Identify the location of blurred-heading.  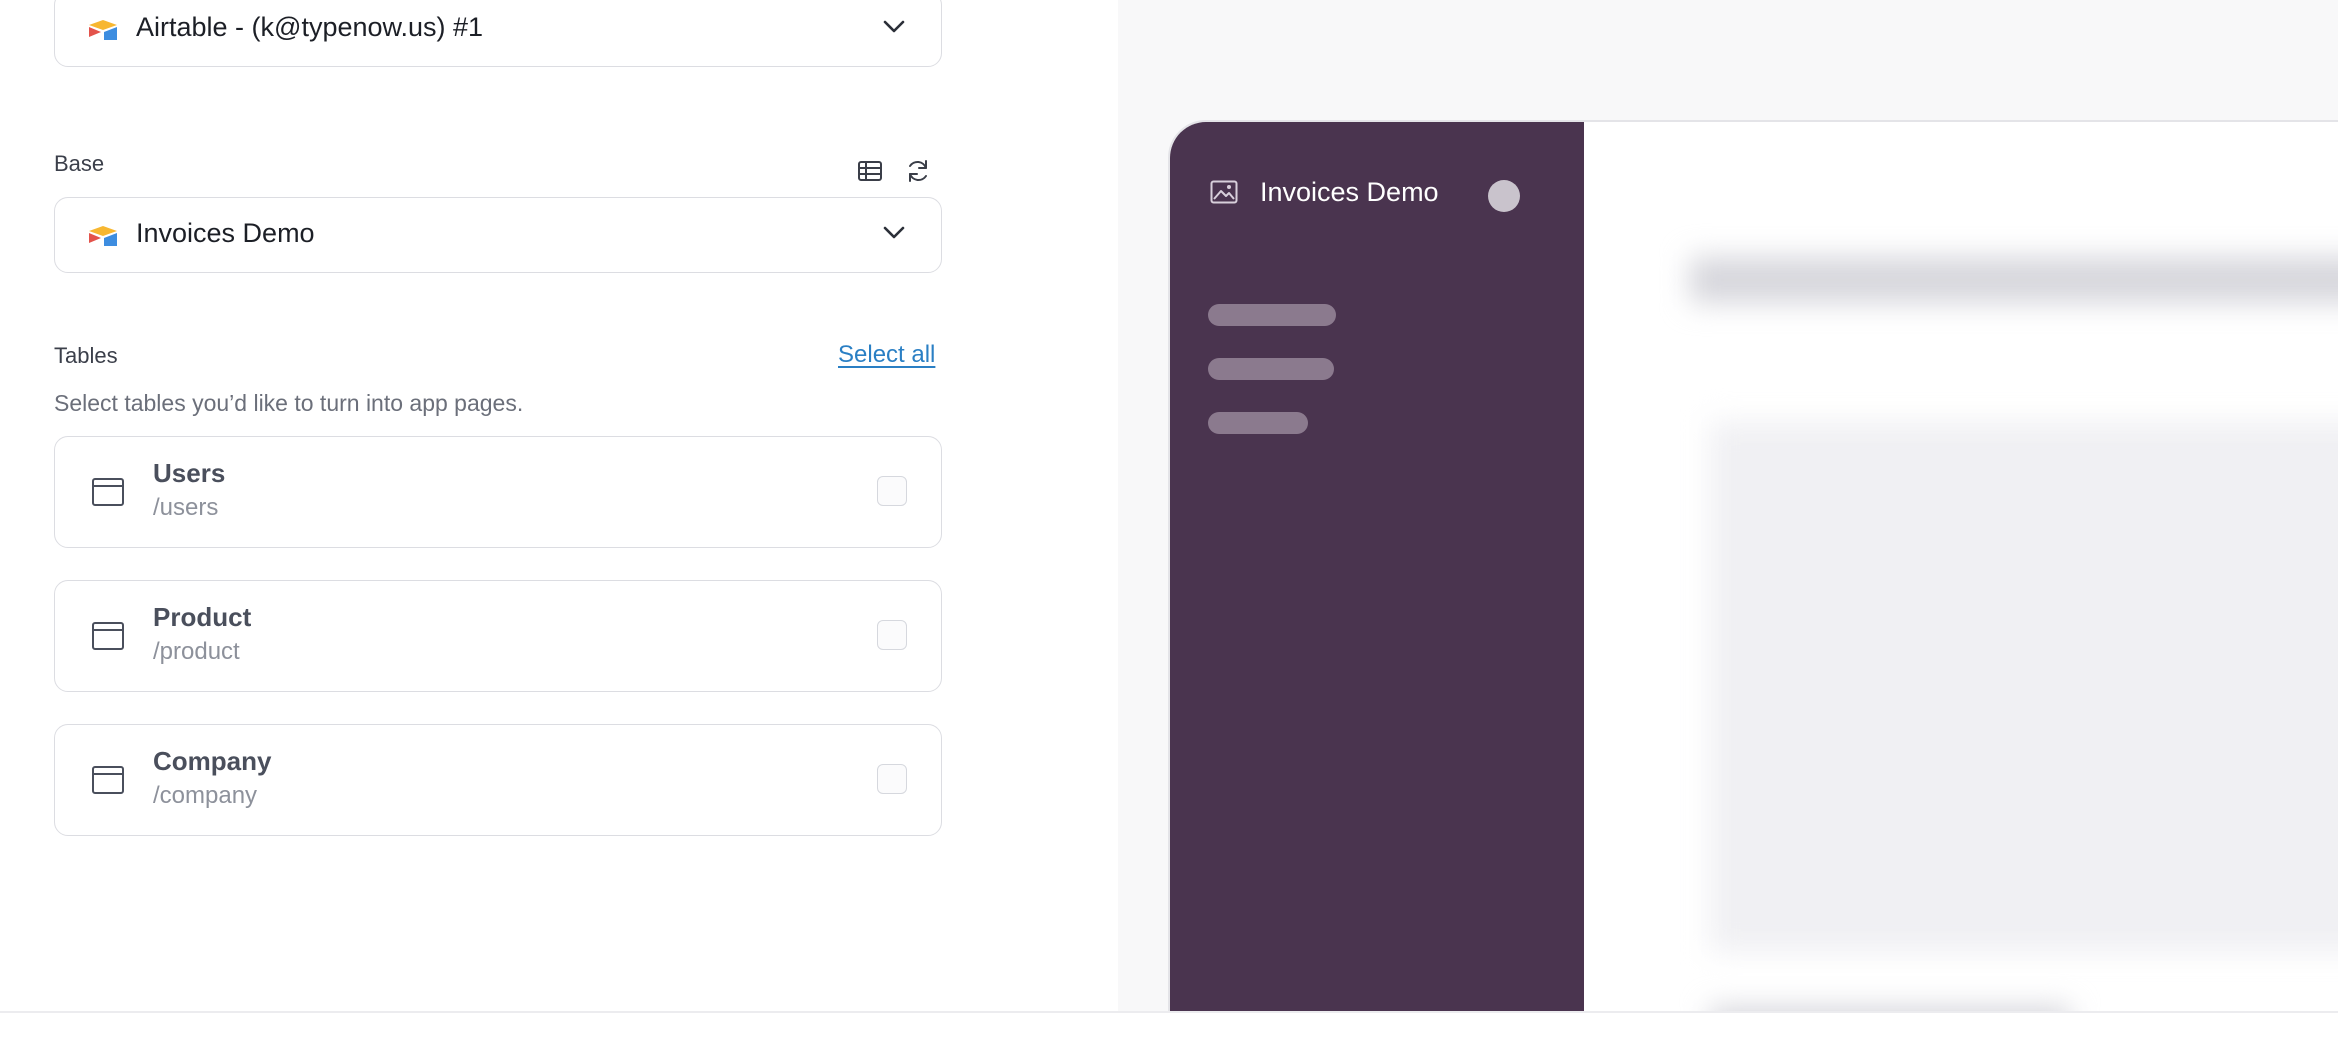
(2014, 280).